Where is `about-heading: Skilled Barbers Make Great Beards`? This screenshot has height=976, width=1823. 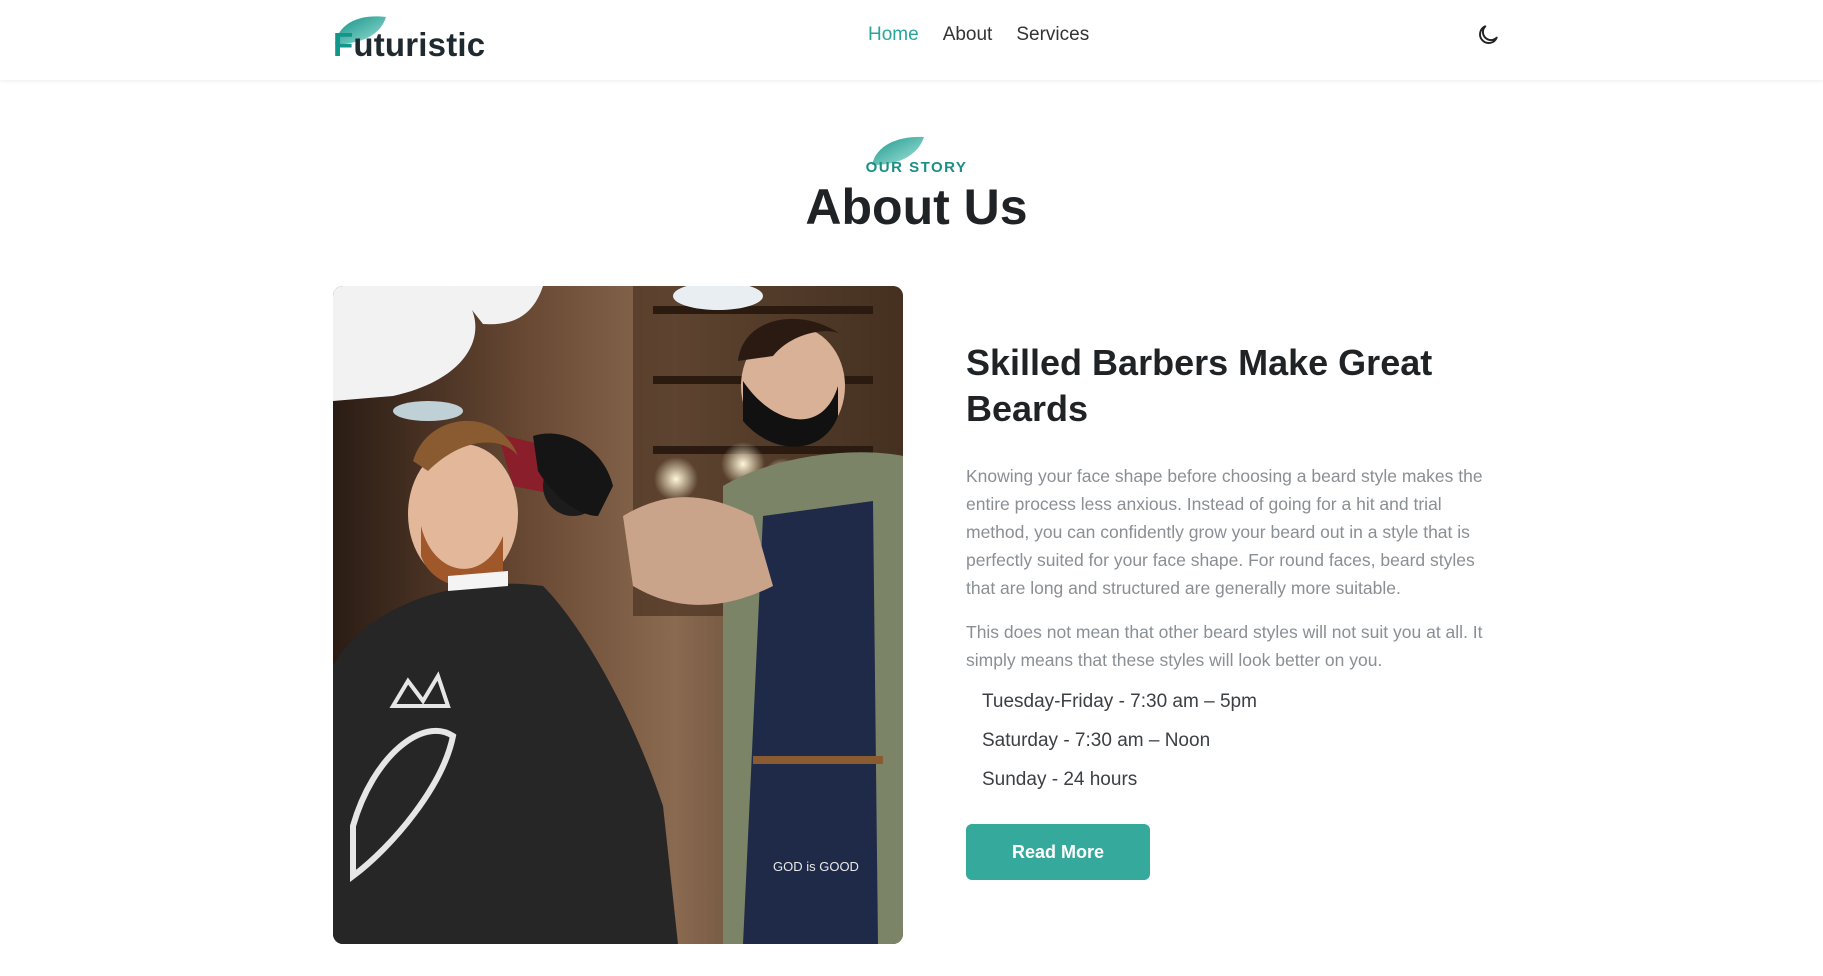 about-heading: Skilled Barbers Make Great Beards is located at coordinates (1199, 385).